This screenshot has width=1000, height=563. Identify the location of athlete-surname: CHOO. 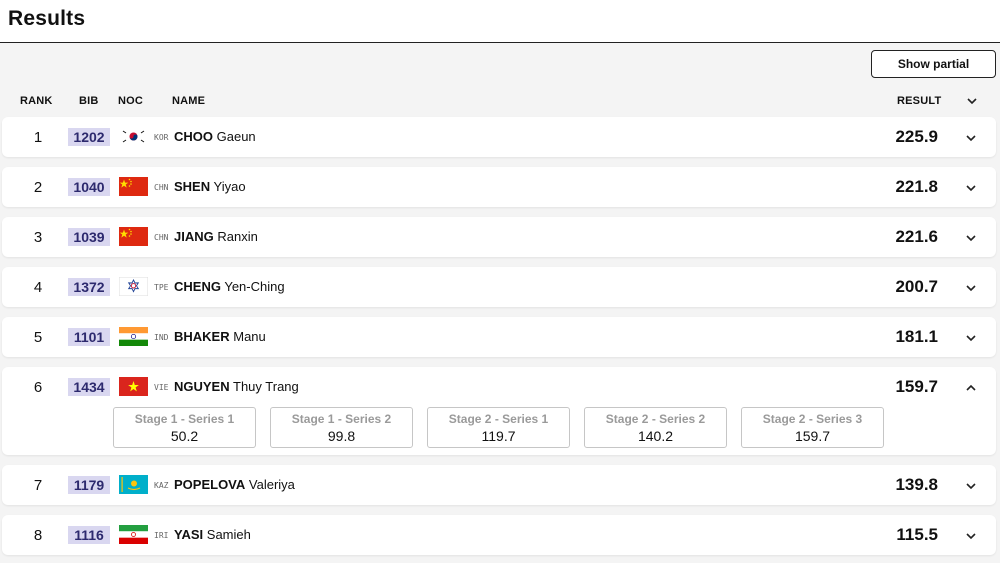
(193, 136).